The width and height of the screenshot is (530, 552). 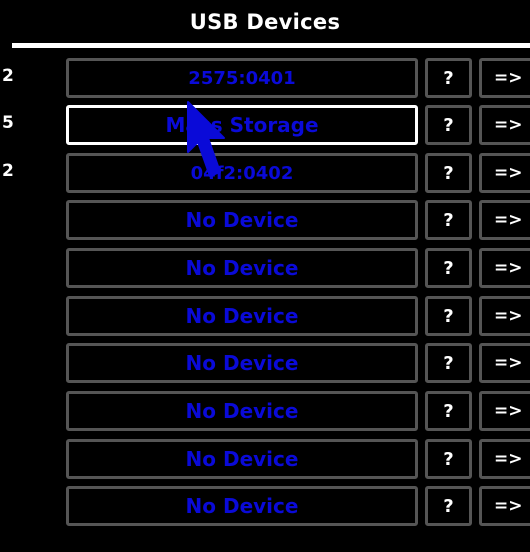 What do you see at coordinates (271, 45) in the screenshot?
I see `title-divider` at bounding box center [271, 45].